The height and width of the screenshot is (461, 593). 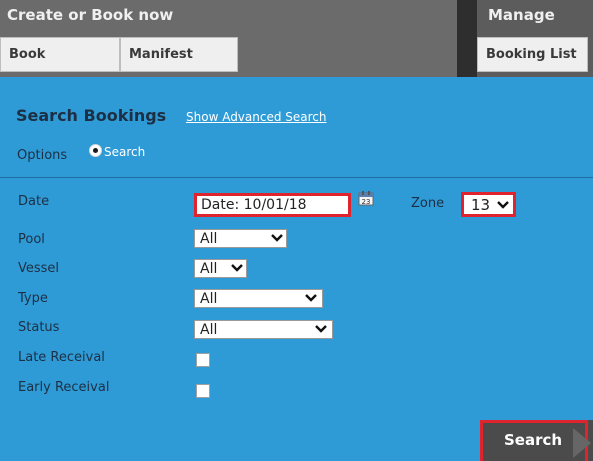 I want to click on early-receival-label: Early Receival, so click(x=64, y=387).